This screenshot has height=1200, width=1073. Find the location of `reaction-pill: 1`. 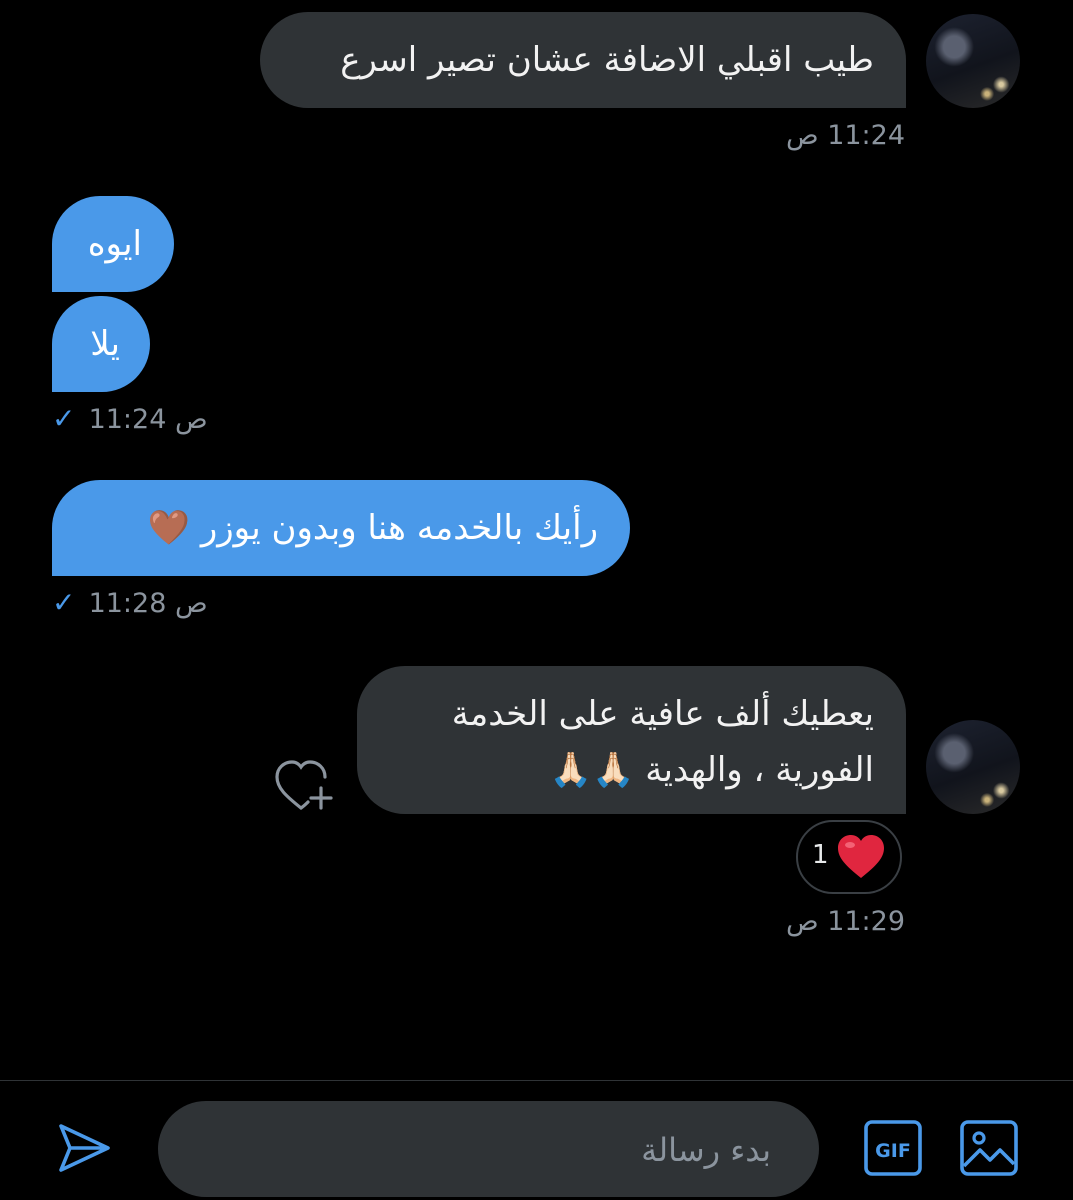

reaction-pill: 1 is located at coordinates (849, 857).